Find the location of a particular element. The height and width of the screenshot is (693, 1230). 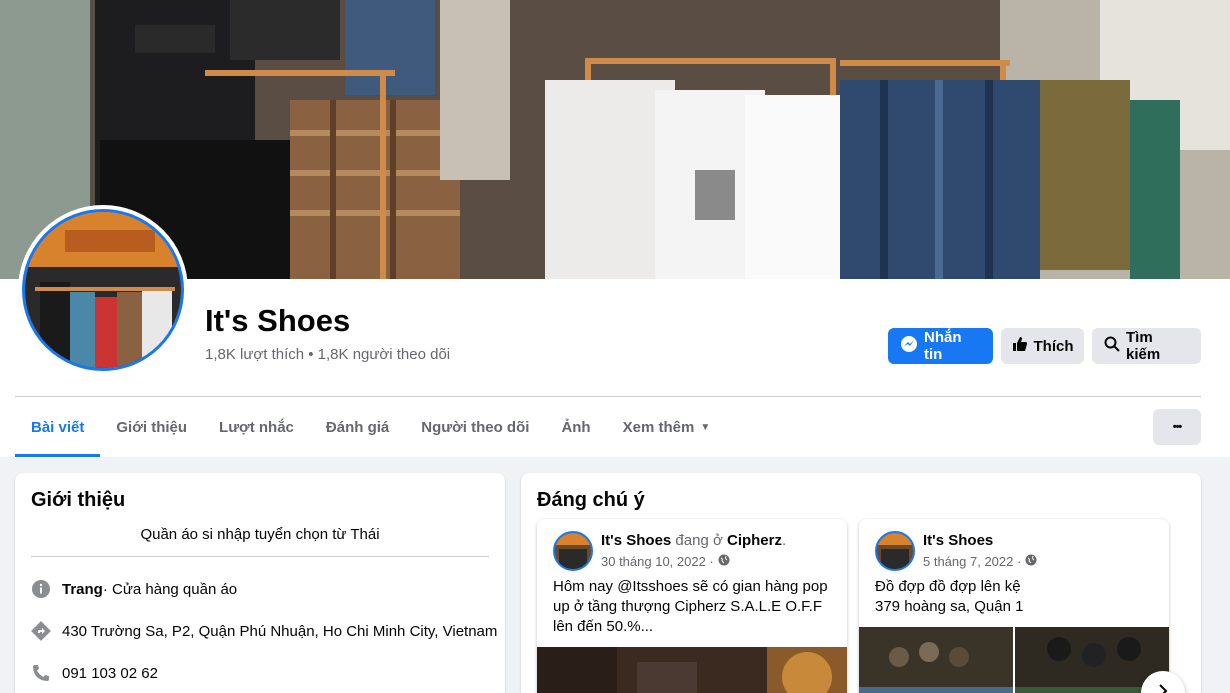

caret-down-icon: ▼ is located at coordinates (705, 427).